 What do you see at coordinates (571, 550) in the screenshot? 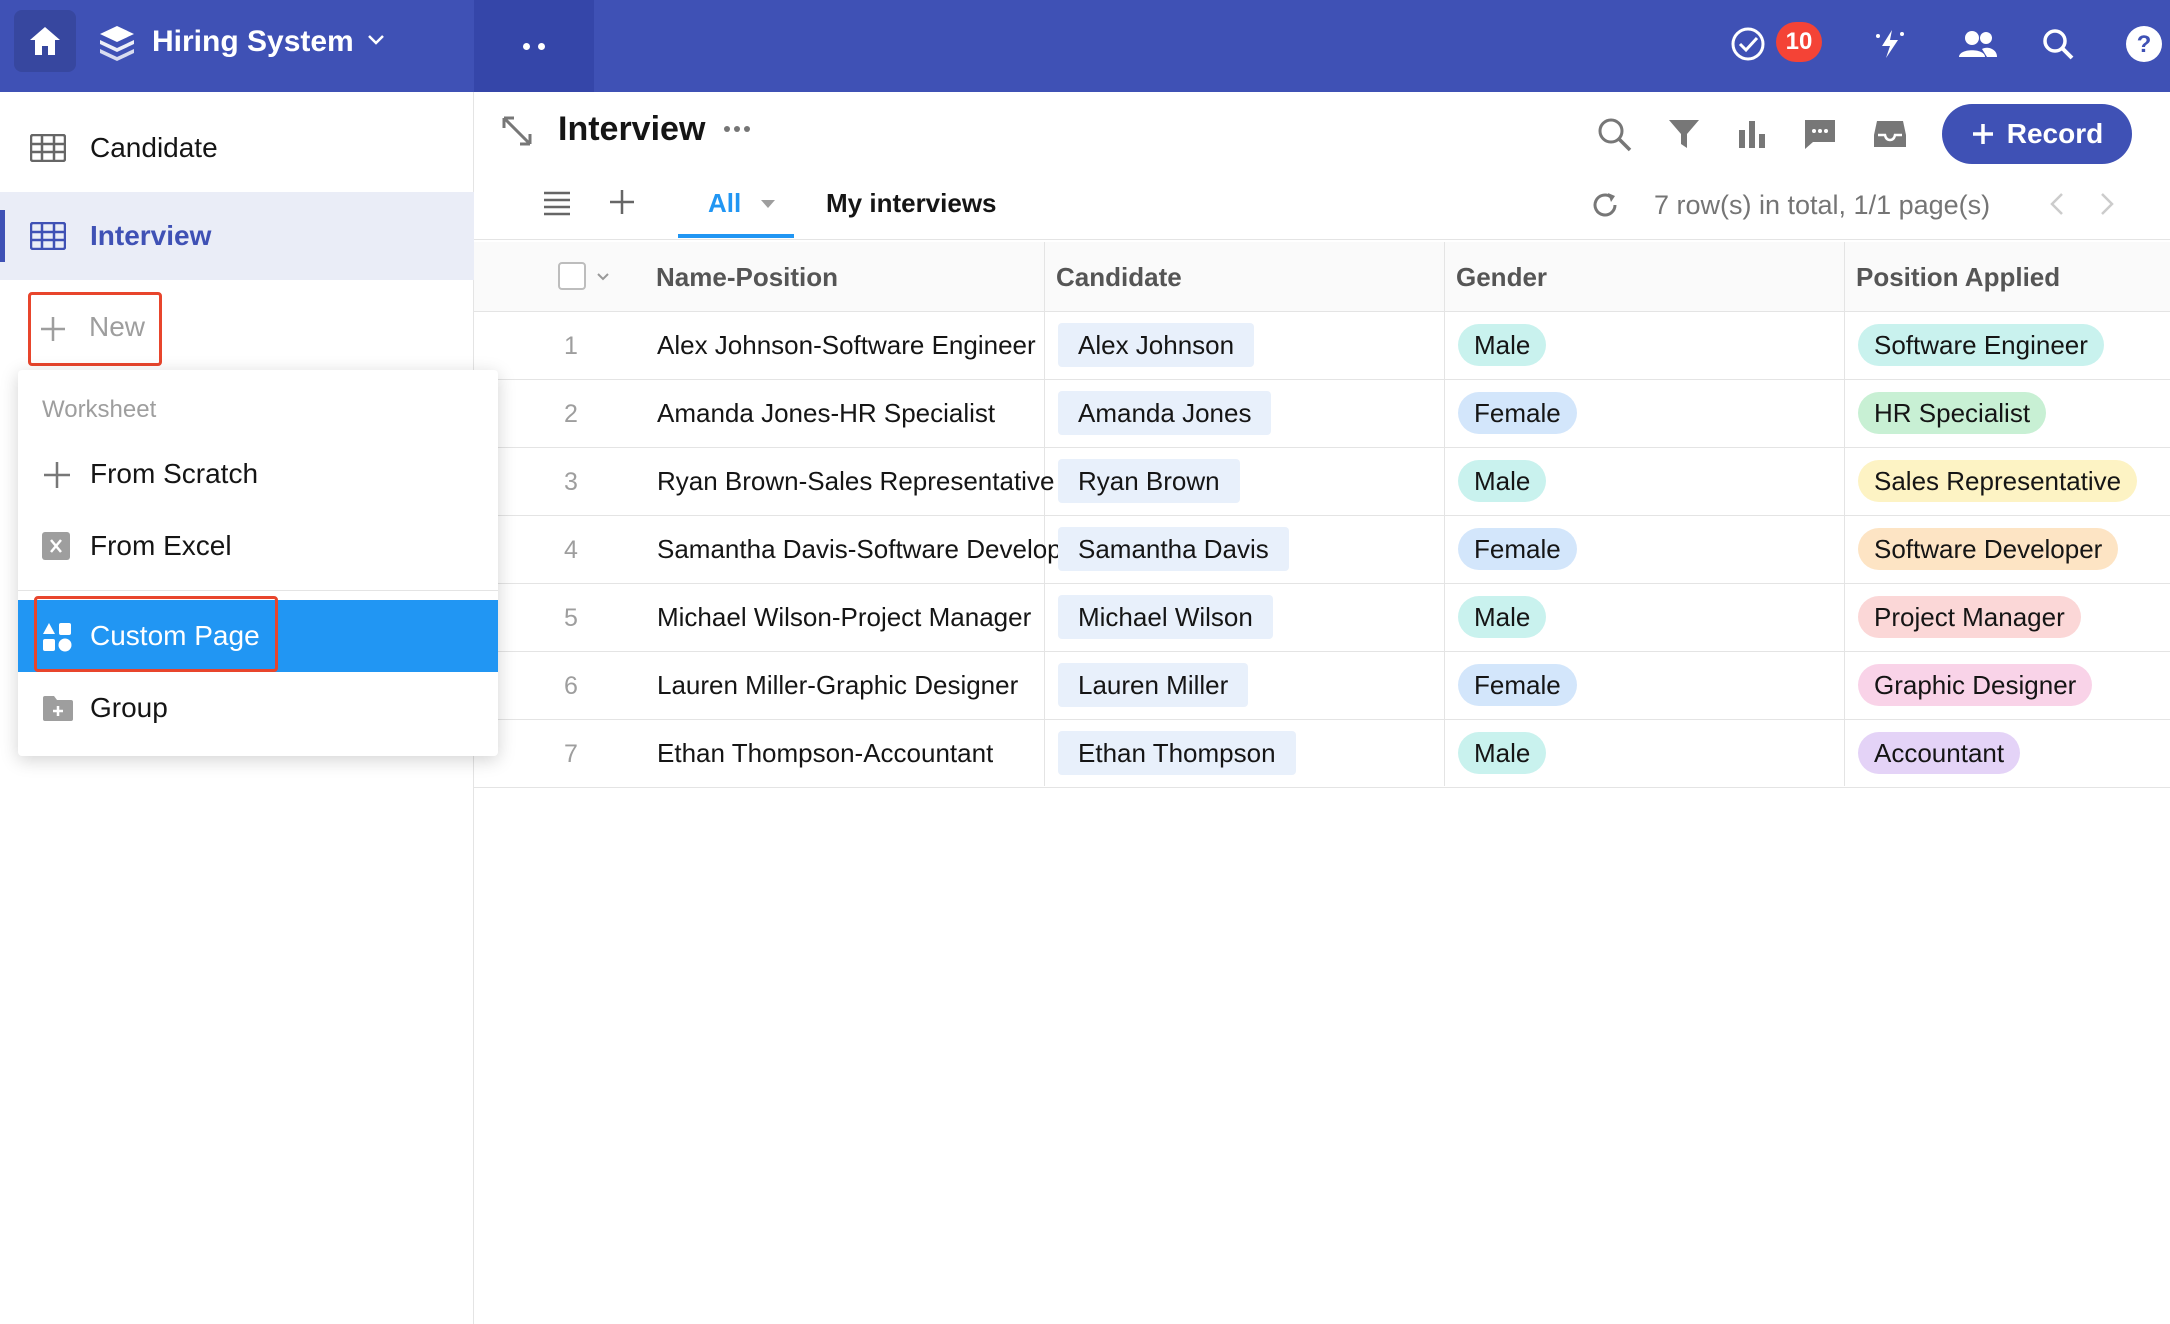
I see `row-number: 4` at bounding box center [571, 550].